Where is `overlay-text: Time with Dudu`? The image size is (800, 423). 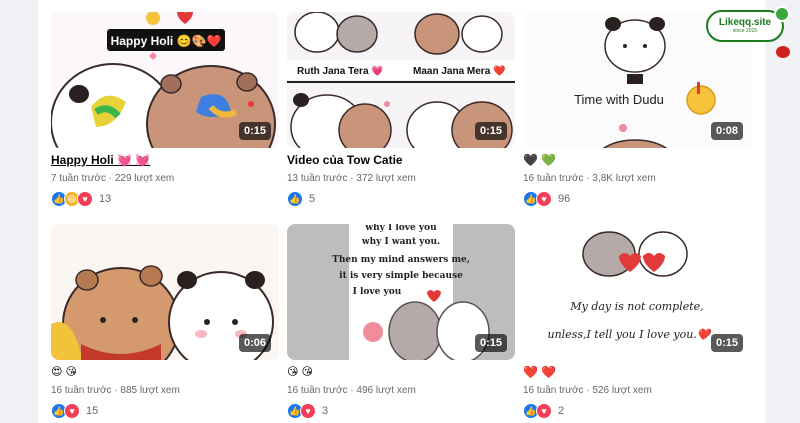 overlay-text: Time with Dudu is located at coordinates (619, 99).